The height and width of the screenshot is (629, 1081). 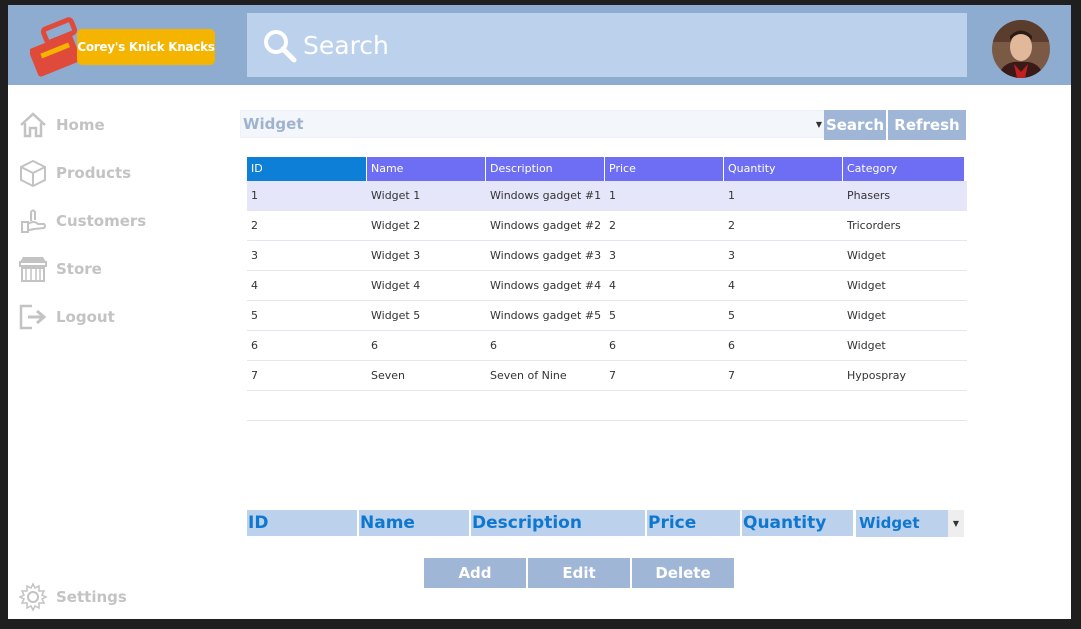 What do you see at coordinates (927, 125) in the screenshot?
I see `refresh-button: Refresh` at bounding box center [927, 125].